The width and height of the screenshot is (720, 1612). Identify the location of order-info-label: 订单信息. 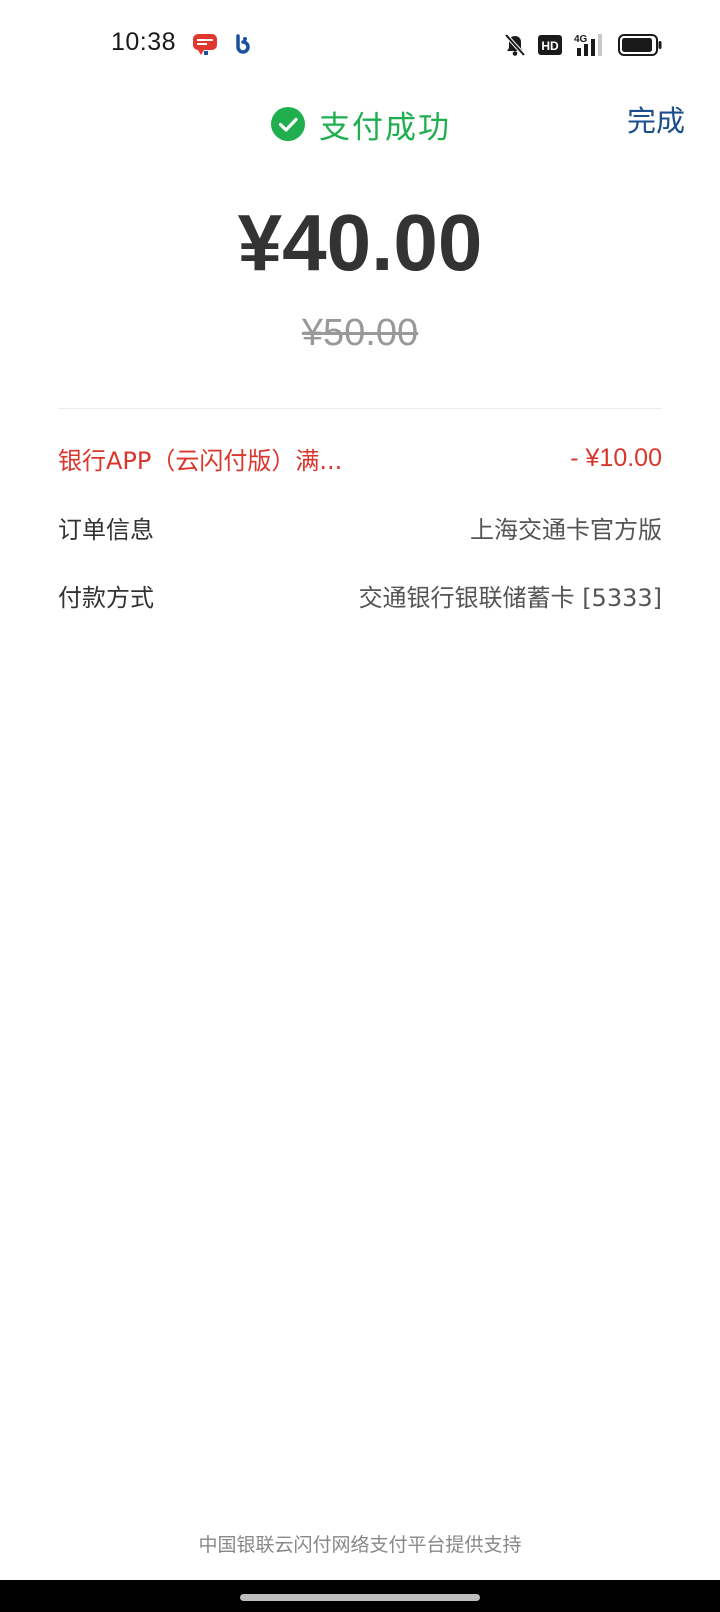
(106, 529).